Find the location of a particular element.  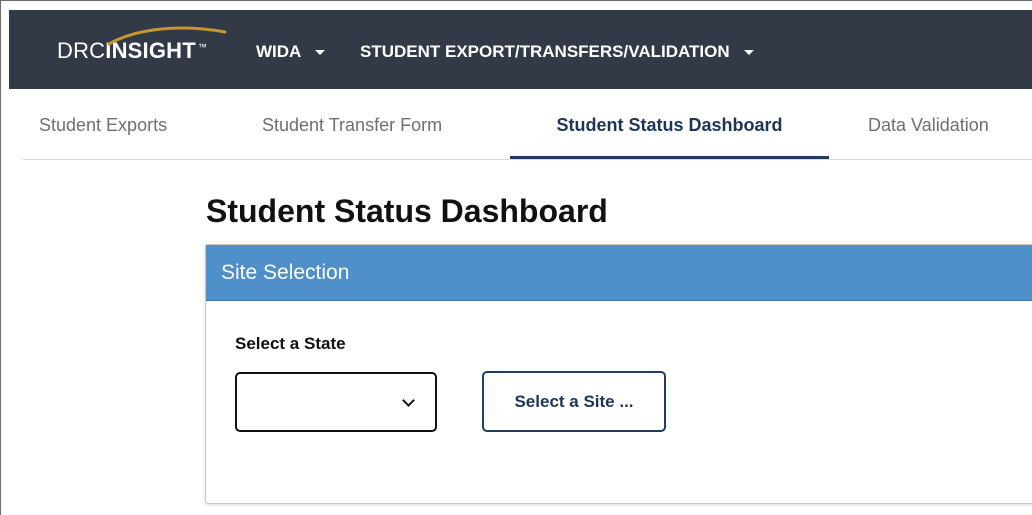

logo-swoosh-icon is located at coordinates (167, 36).